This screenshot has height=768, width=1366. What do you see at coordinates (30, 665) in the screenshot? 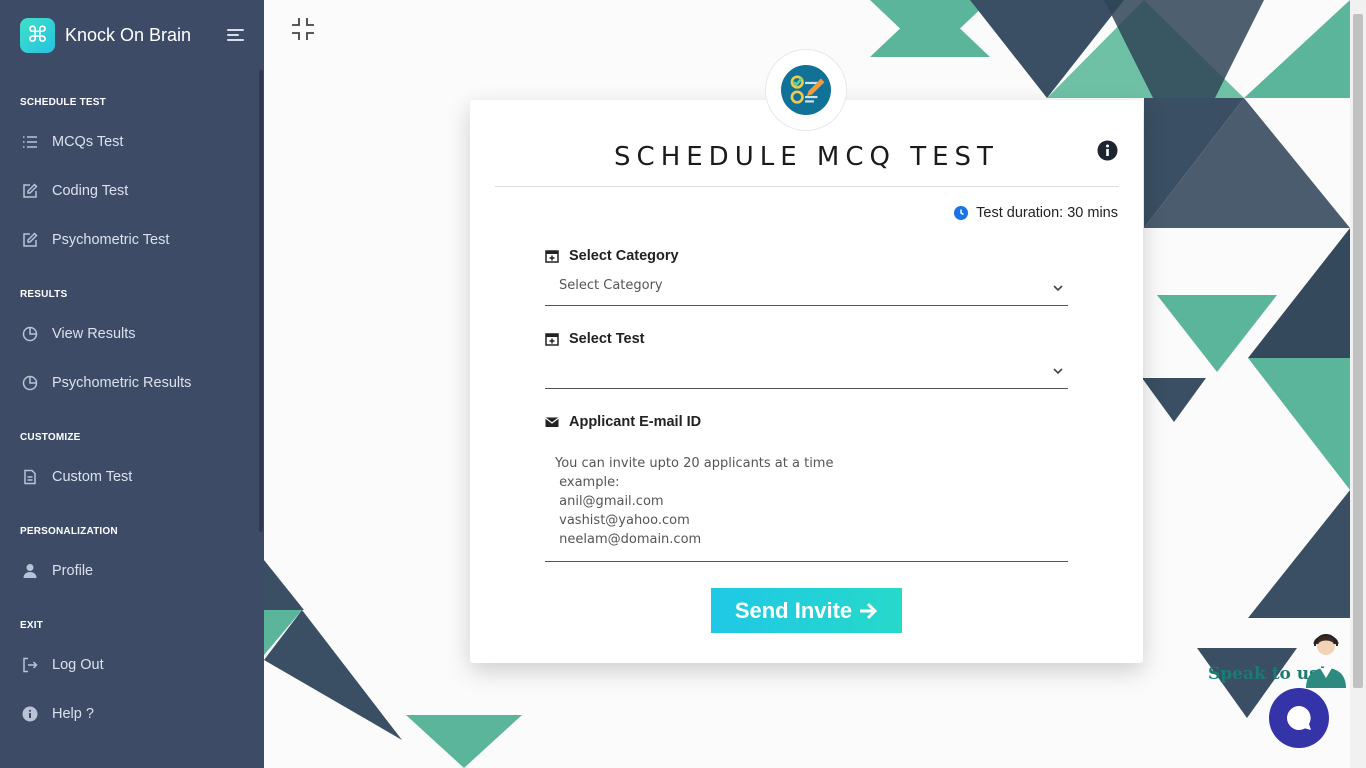
I see `logout-icon` at bounding box center [30, 665].